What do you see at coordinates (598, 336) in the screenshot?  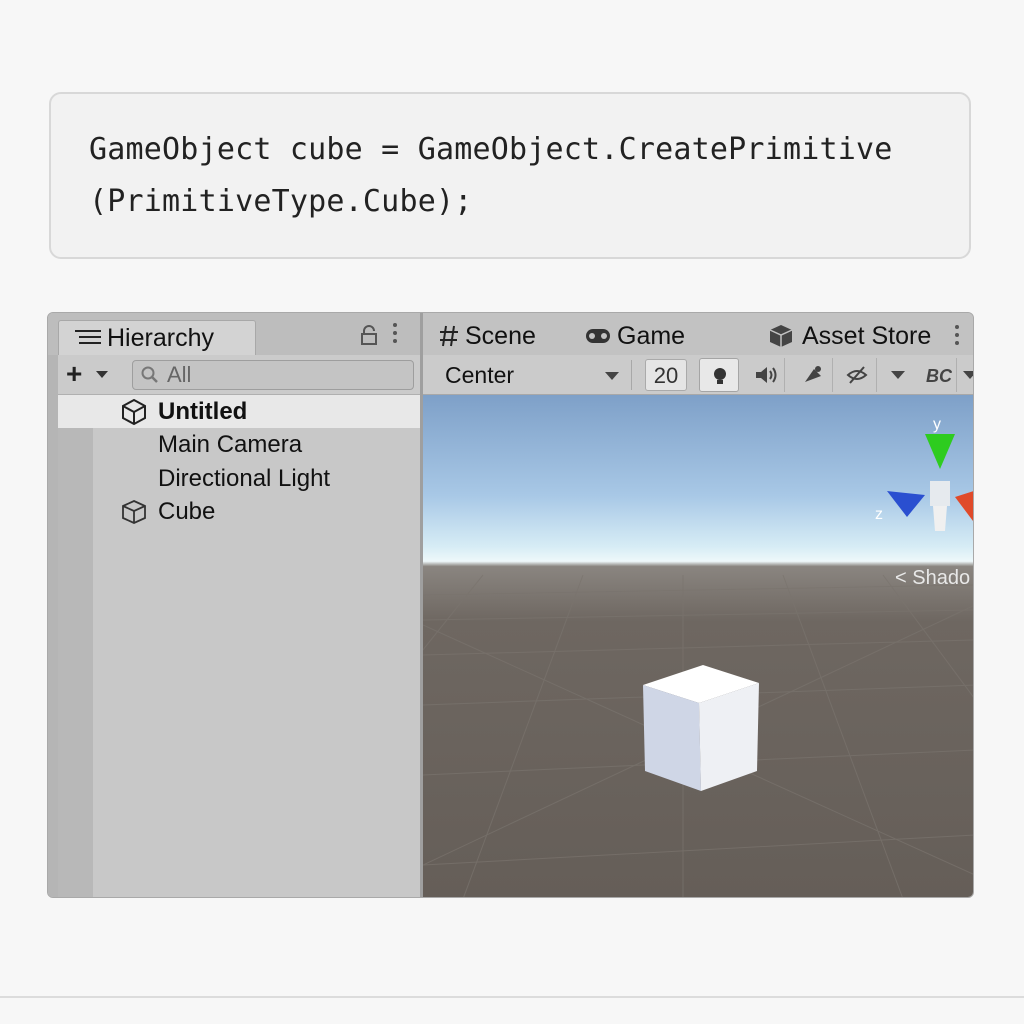 I see `gamepad-icon` at bounding box center [598, 336].